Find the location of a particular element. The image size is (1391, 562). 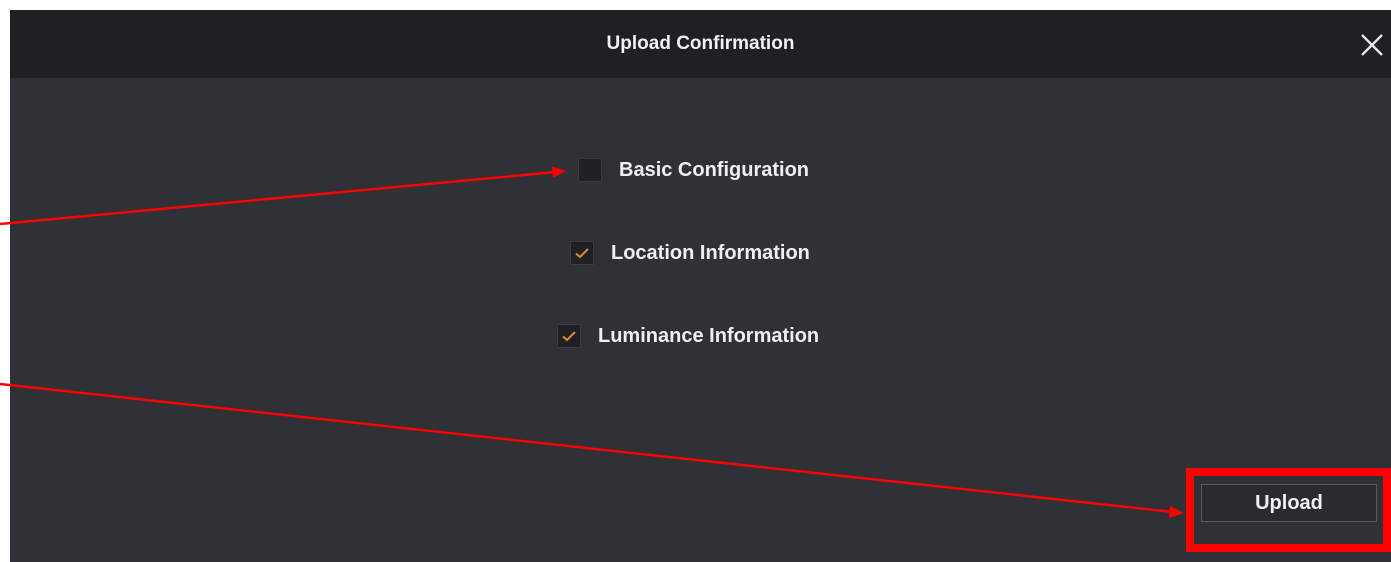

dialog-titlebar: Upload Confirmation is located at coordinates (700, 44).